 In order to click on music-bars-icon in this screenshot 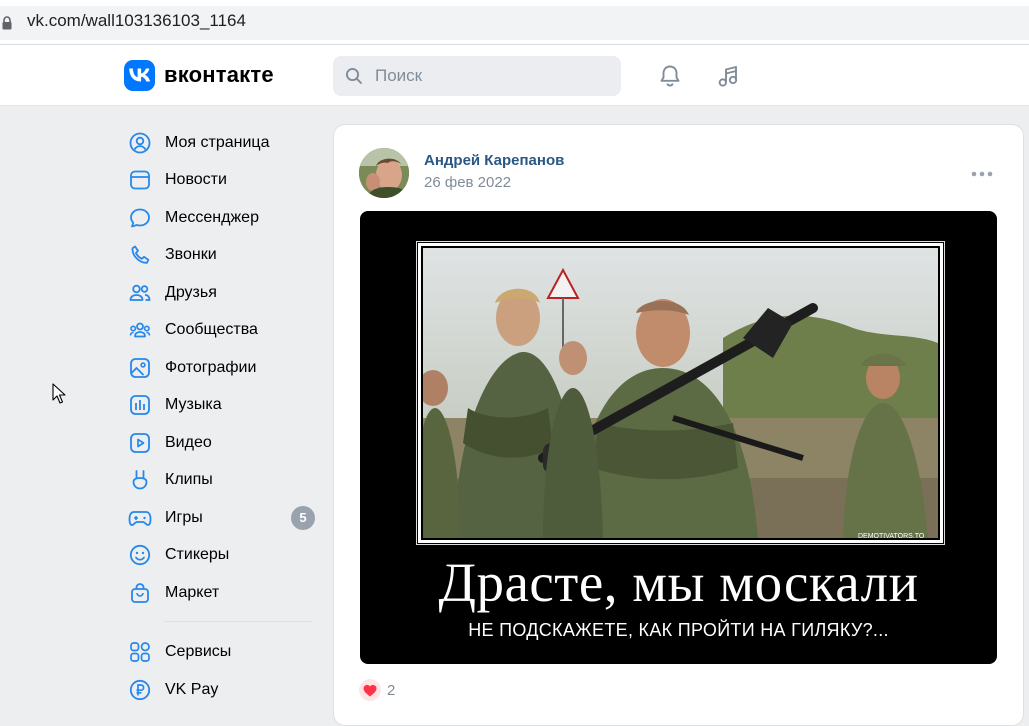, I will do `click(140, 405)`.